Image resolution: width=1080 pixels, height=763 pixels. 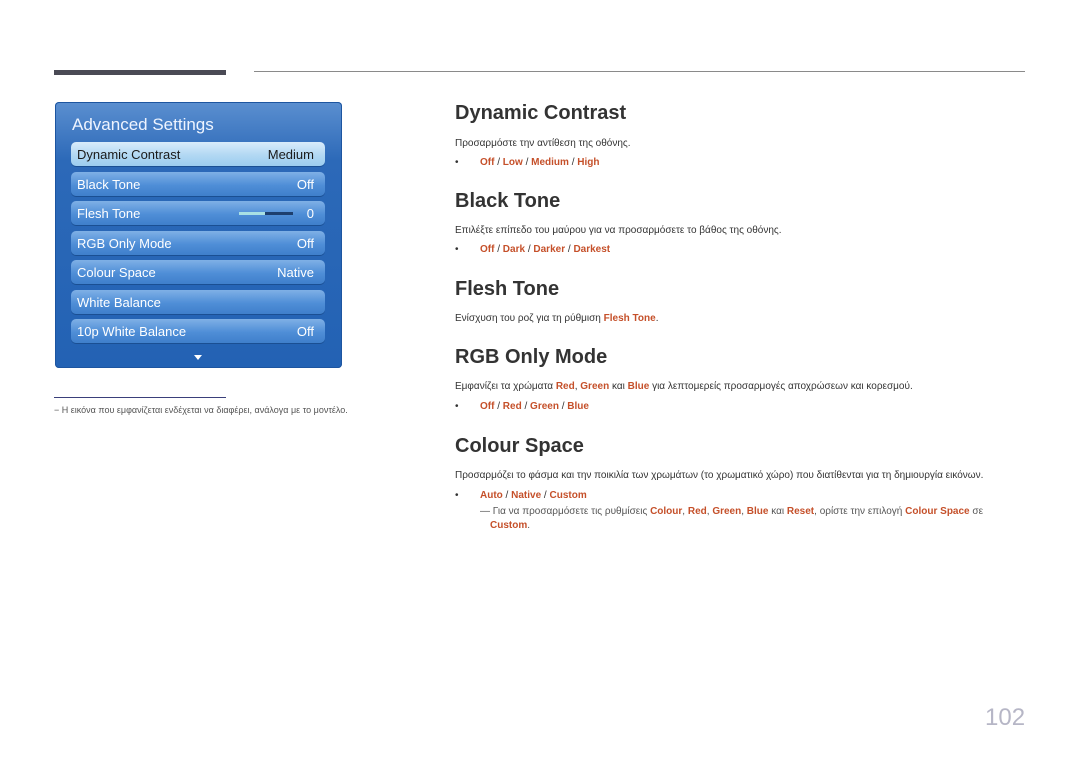 What do you see at coordinates (639, 71) in the screenshot?
I see `header-rule-thin` at bounding box center [639, 71].